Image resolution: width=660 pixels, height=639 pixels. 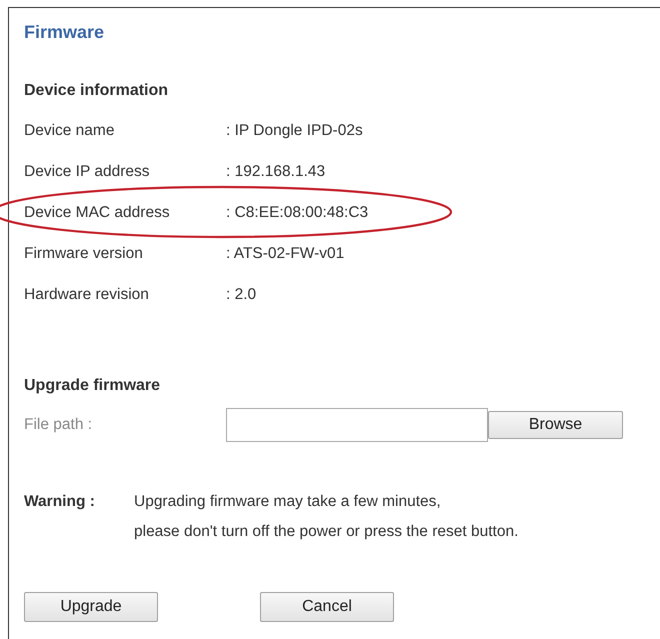 I want to click on field-label: Firmware version, so click(x=84, y=254).